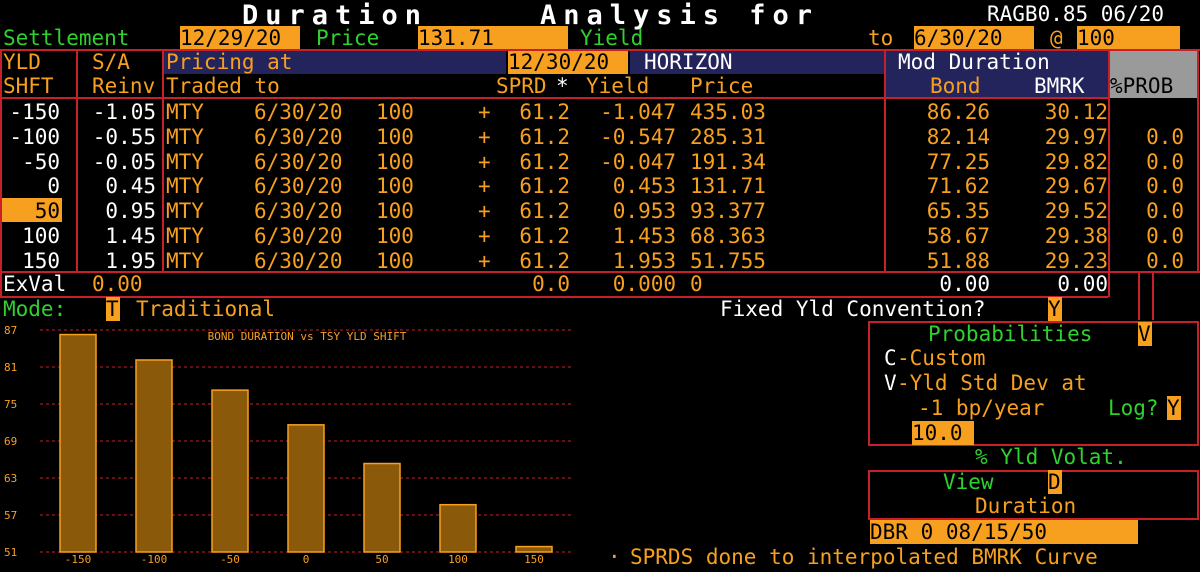 This screenshot has height=572, width=1200. Describe the element at coordinates (638, 112) in the screenshot. I see `row-yield: -1.047` at that location.